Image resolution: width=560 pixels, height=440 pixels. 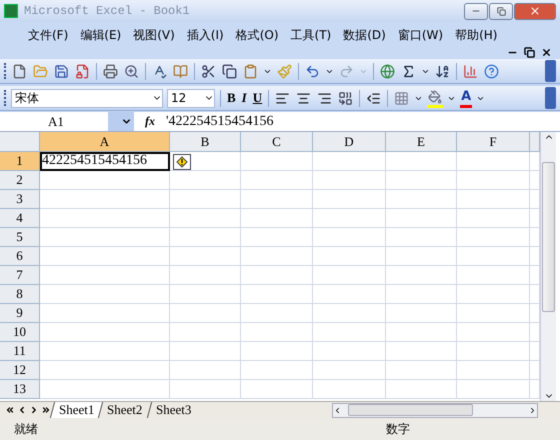 I want to click on spreadsheet-app-icon, so click(x=11, y=11).